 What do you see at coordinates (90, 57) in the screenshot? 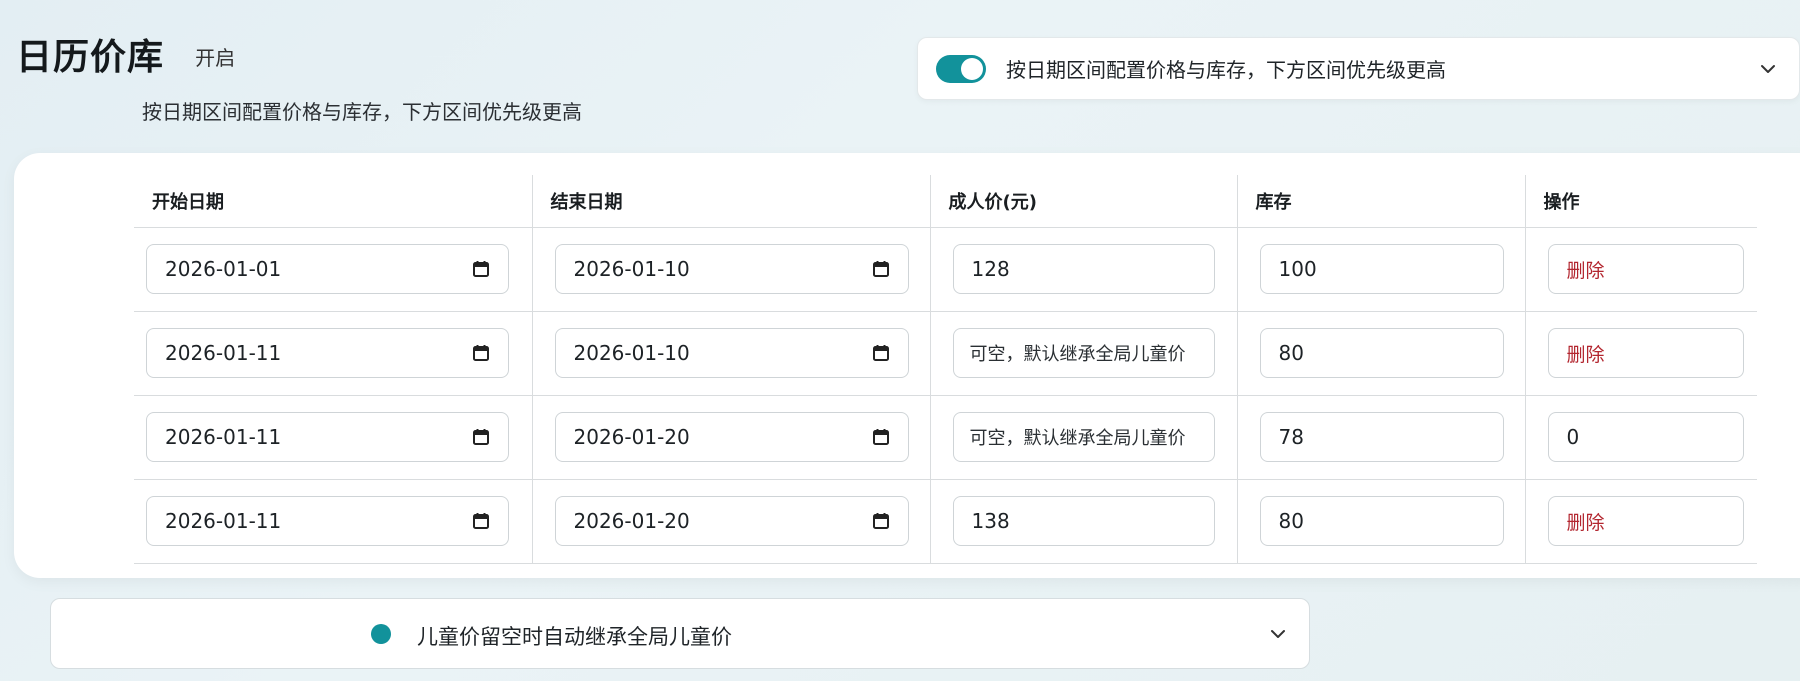
I see `page-title: 日历价库` at bounding box center [90, 57].